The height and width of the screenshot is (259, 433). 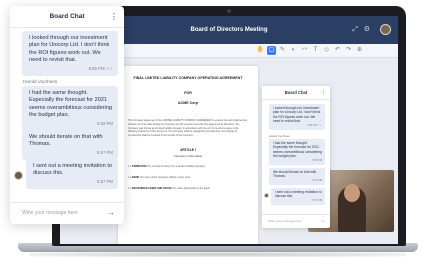 I want to click on item-text: The name and location of the agent, so click(x=191, y=188).